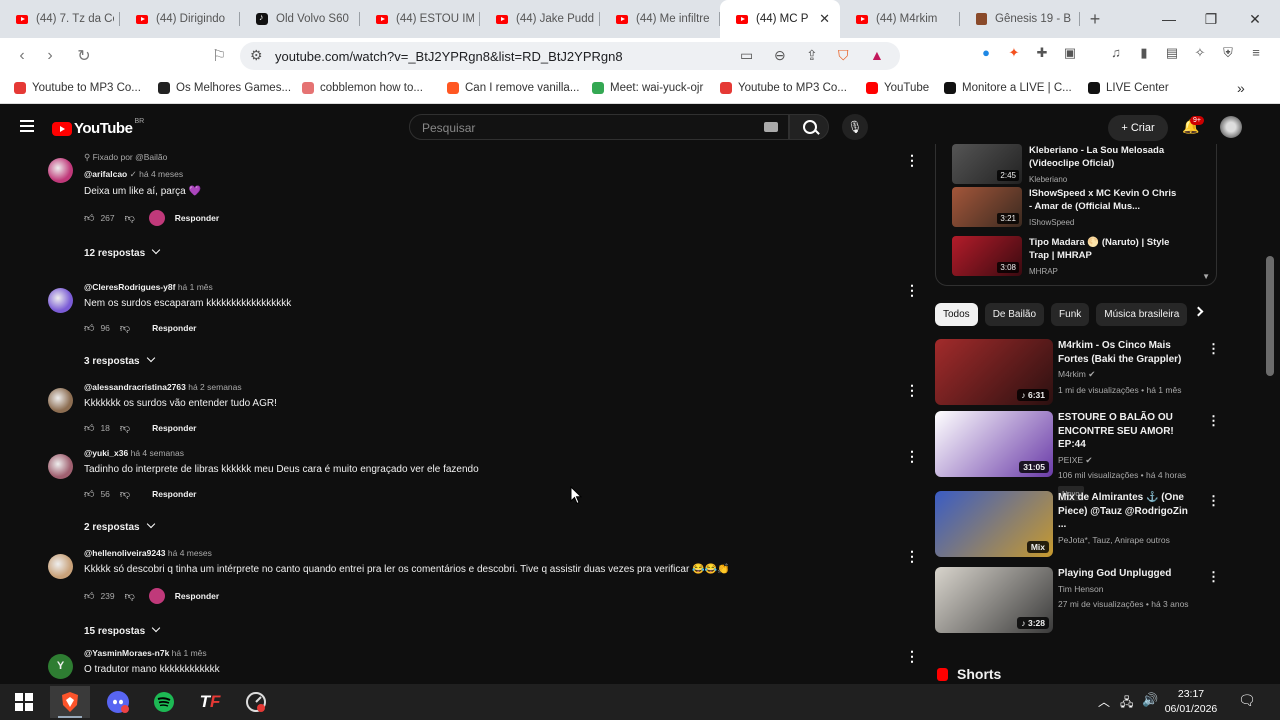 This screenshot has width=1280, height=720. What do you see at coordinates (125, 553) in the screenshot?
I see `comment-username: @hellenoliveira9243` at bounding box center [125, 553].